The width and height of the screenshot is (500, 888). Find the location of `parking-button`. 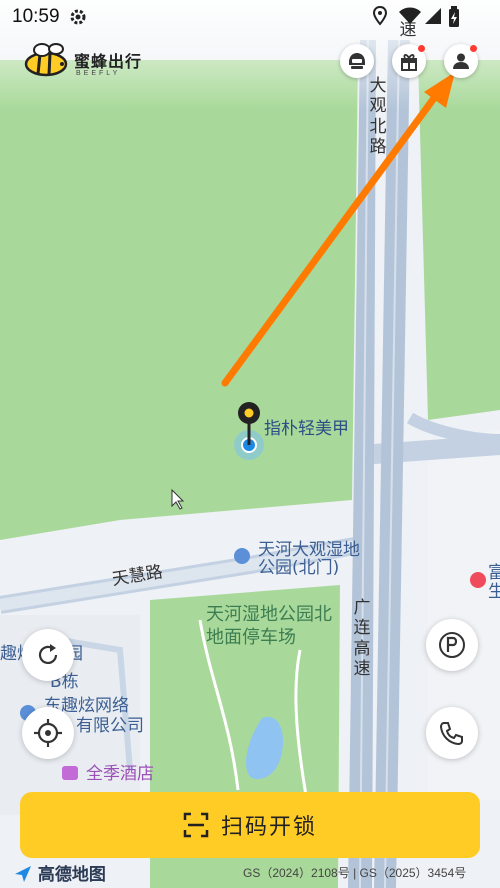

parking-button is located at coordinates (452, 645).